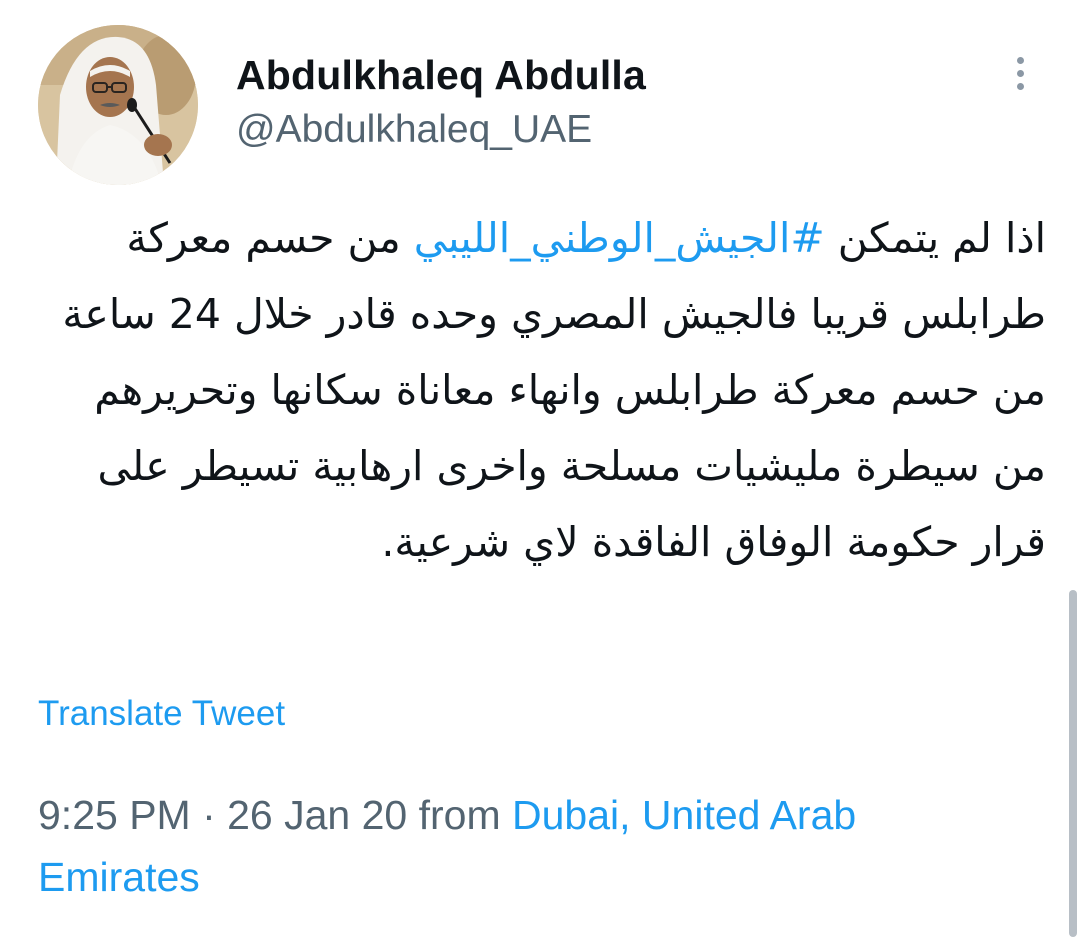 This screenshot has height=937, width=1080. I want to click on more-options-button, so click(1020, 73).